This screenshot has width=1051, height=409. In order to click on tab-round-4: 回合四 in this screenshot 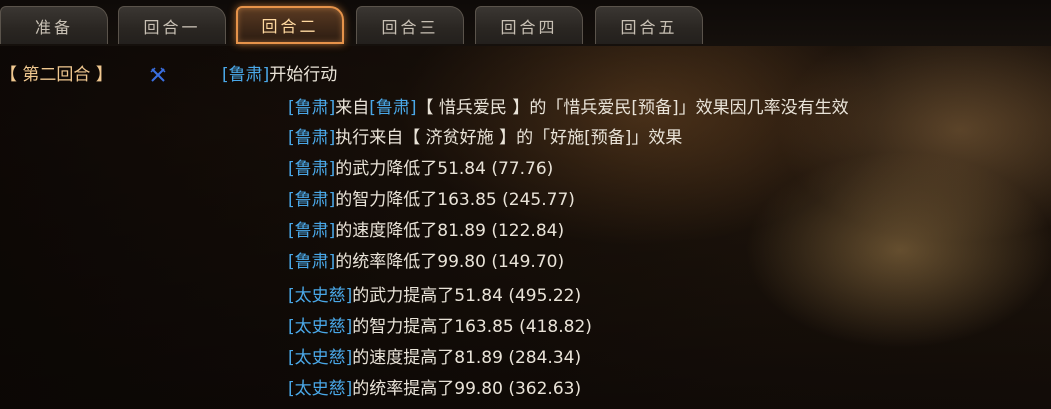, I will do `click(529, 25)`.